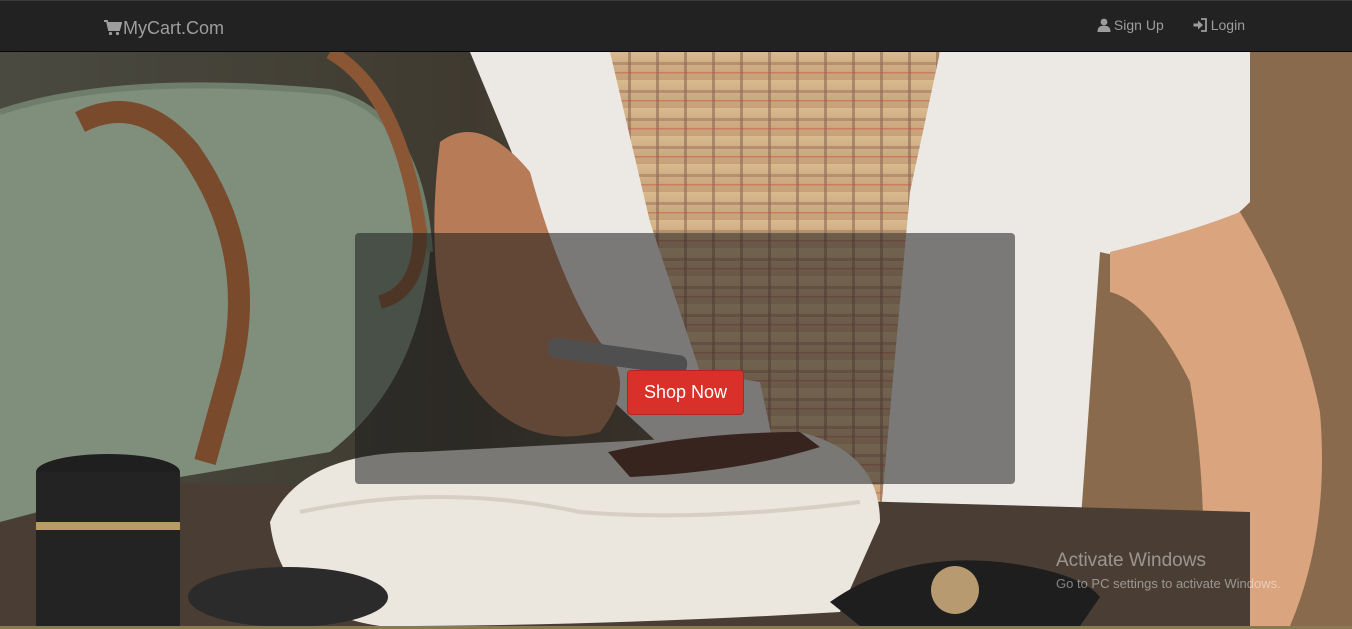 This screenshot has height=629, width=1352. Describe the element at coordinates (1138, 25) in the screenshot. I see `signup-label: Sign Up` at that location.